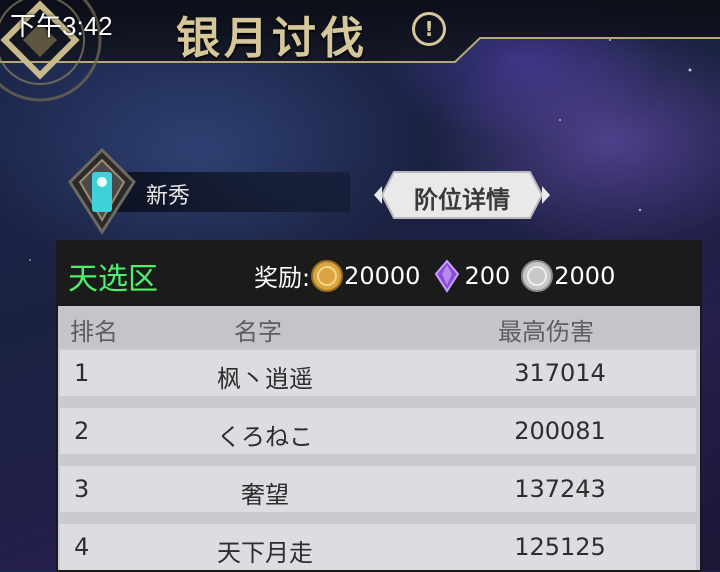 The image size is (720, 572). What do you see at coordinates (378, 547) in the screenshot?
I see `table-row: 4 天下月走 125125` at bounding box center [378, 547].